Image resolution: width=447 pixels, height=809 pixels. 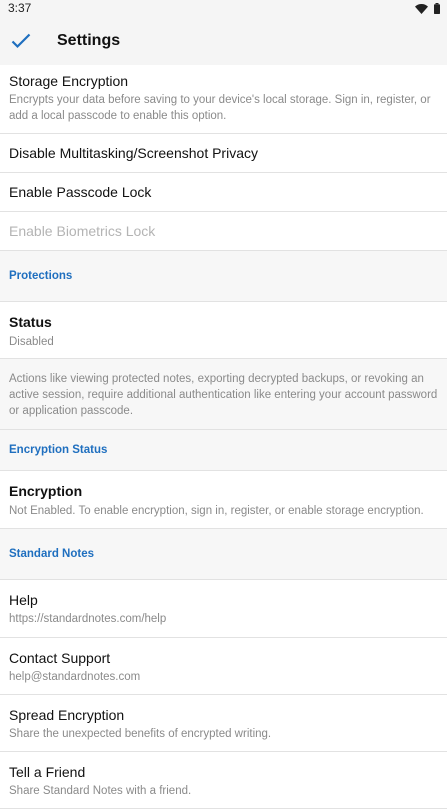 What do you see at coordinates (47, 772) in the screenshot?
I see `tell-a-friend-title: Tell a Friend` at bounding box center [47, 772].